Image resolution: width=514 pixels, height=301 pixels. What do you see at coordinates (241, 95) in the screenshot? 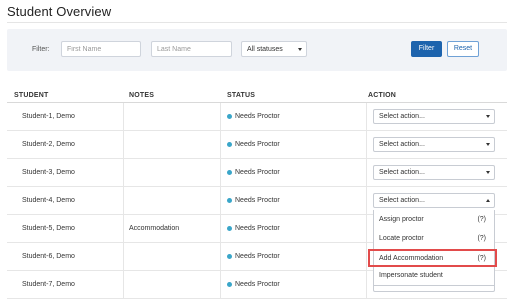
I see `column-header-status: STATUS` at bounding box center [241, 95].